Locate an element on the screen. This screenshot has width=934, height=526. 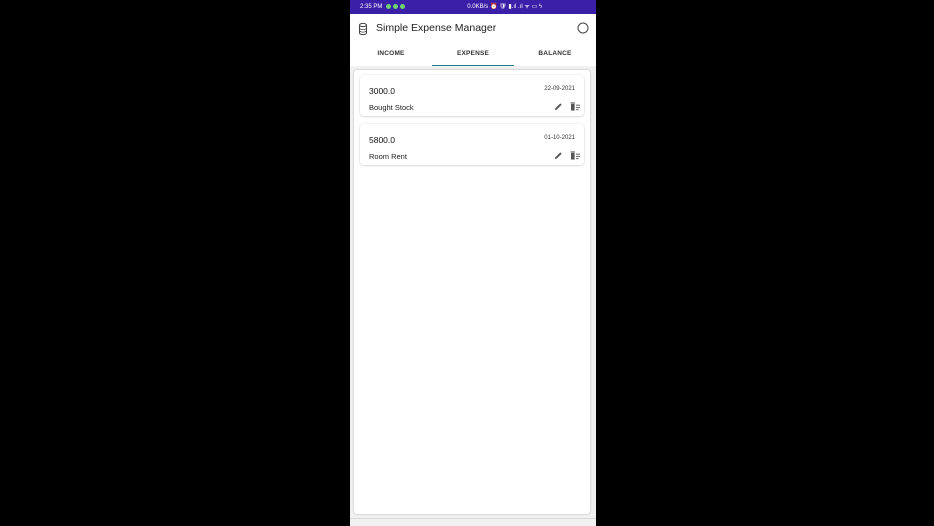
expense-card: 3000.0 22-09-2021 Bought Stock is located at coordinates (472, 95).